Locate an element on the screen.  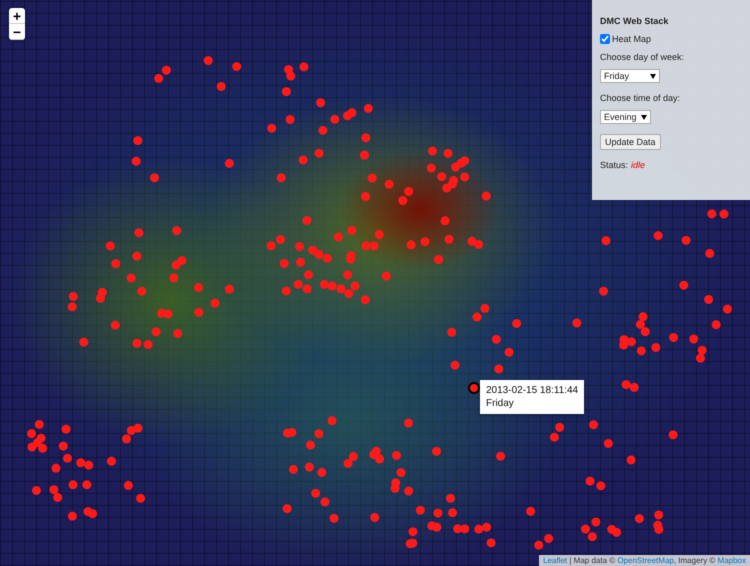
time-label: Choose time of day: is located at coordinates (640, 98).